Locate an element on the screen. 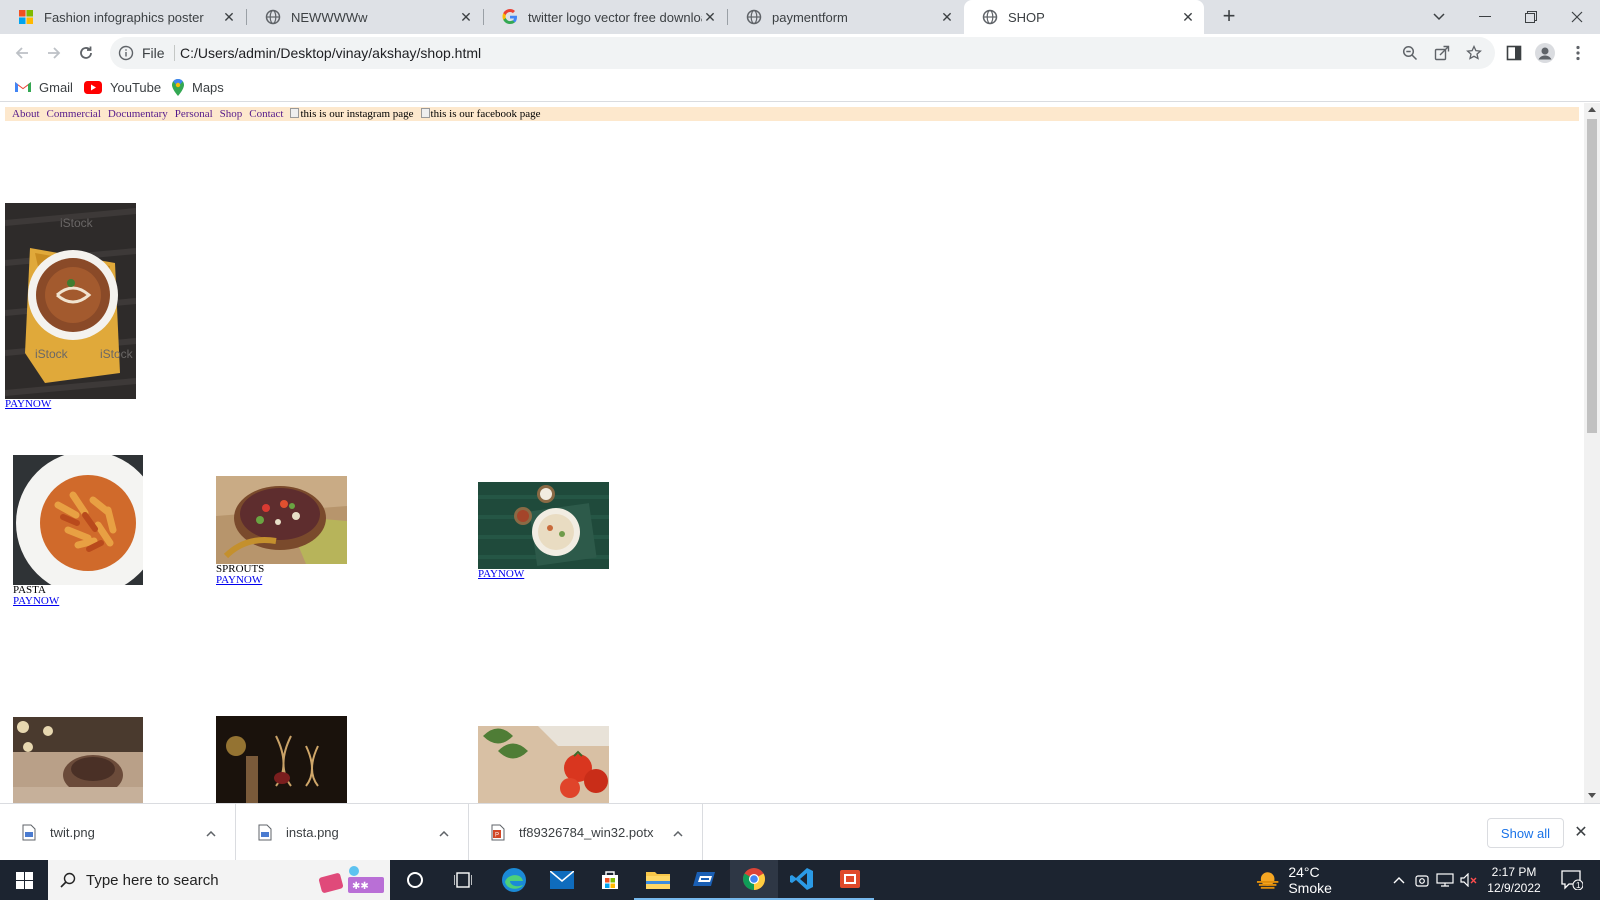 Image resolution: width=1600 pixels, height=900 pixels. taskbar-office-app is located at coordinates (850, 880).